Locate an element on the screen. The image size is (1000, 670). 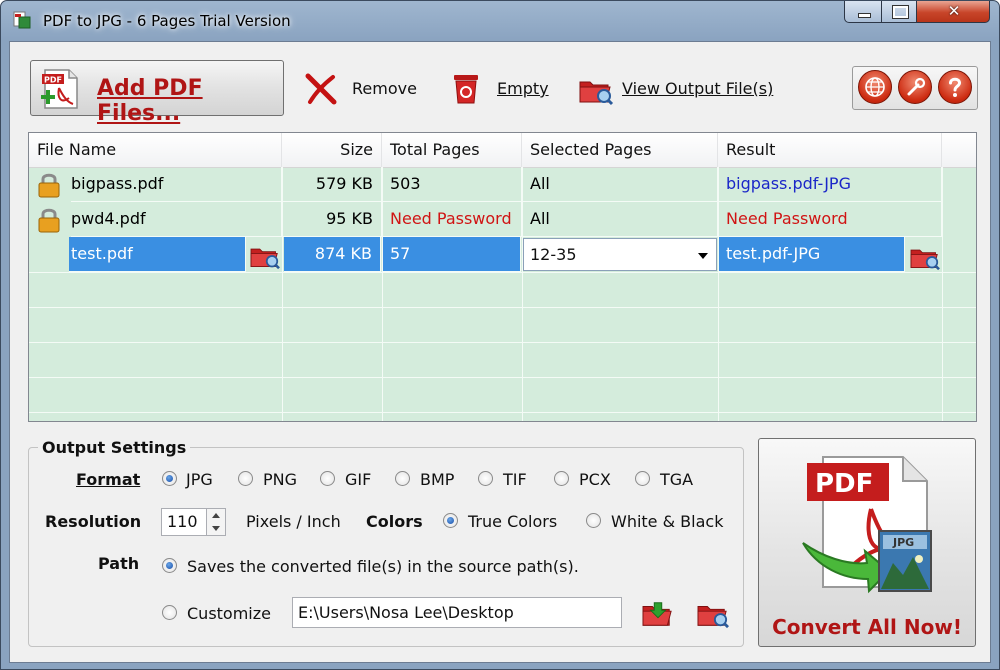
cell-result: test.pdf-JPG is located at coordinates (812, 254).